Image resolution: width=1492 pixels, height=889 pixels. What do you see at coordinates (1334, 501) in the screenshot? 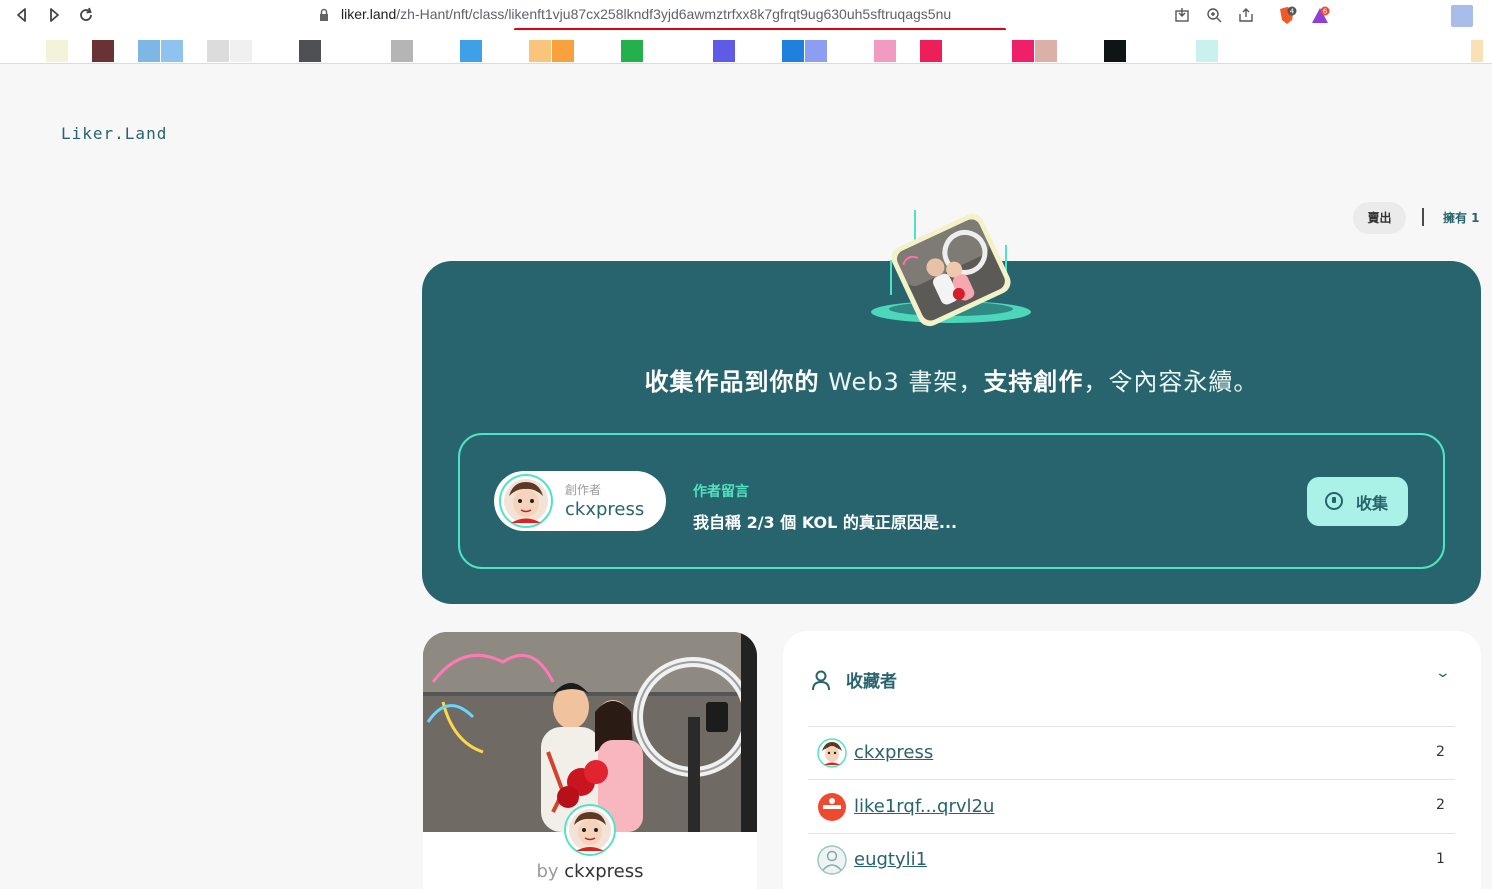
I see `info-circle-icon` at bounding box center [1334, 501].